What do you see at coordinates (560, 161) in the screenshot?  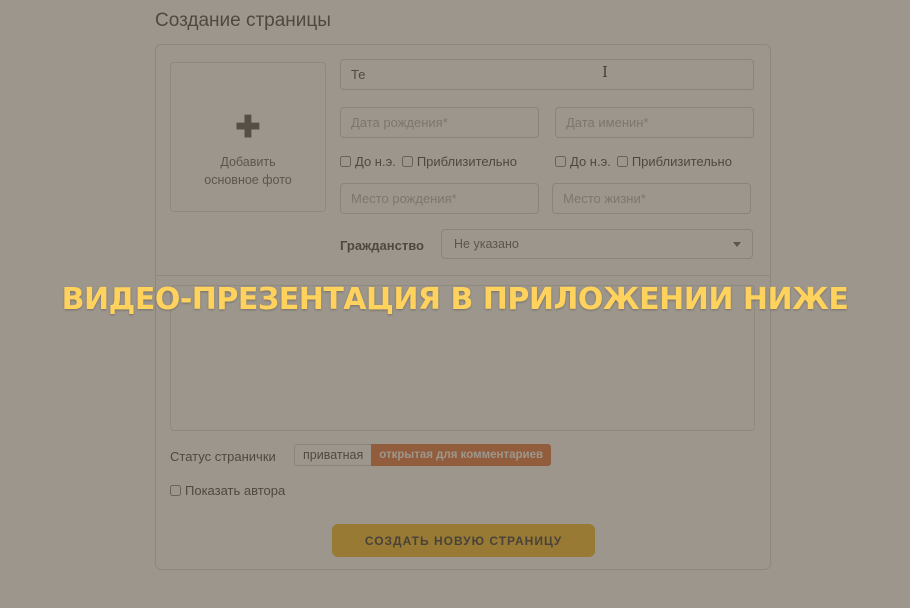 I see `nameday-bc-checkbox` at bounding box center [560, 161].